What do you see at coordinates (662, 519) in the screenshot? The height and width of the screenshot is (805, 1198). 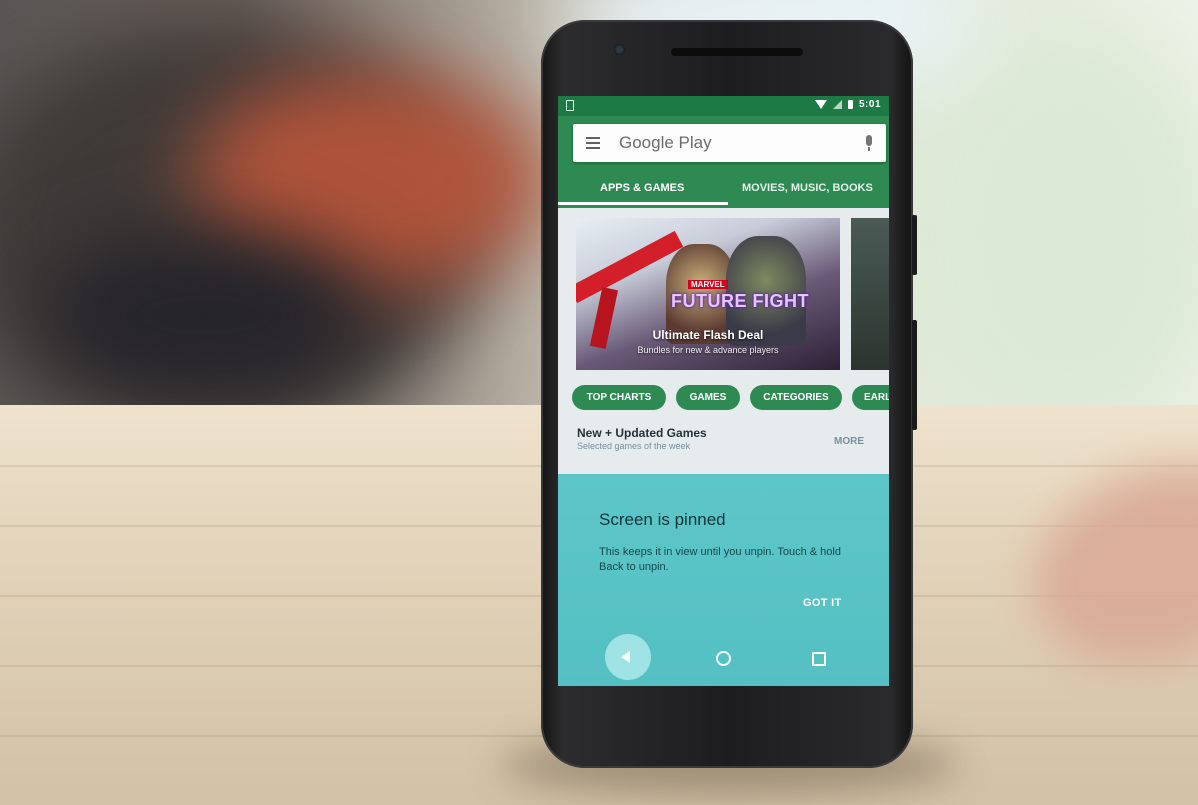 I see `dialog-title: Screen is pinned` at bounding box center [662, 519].